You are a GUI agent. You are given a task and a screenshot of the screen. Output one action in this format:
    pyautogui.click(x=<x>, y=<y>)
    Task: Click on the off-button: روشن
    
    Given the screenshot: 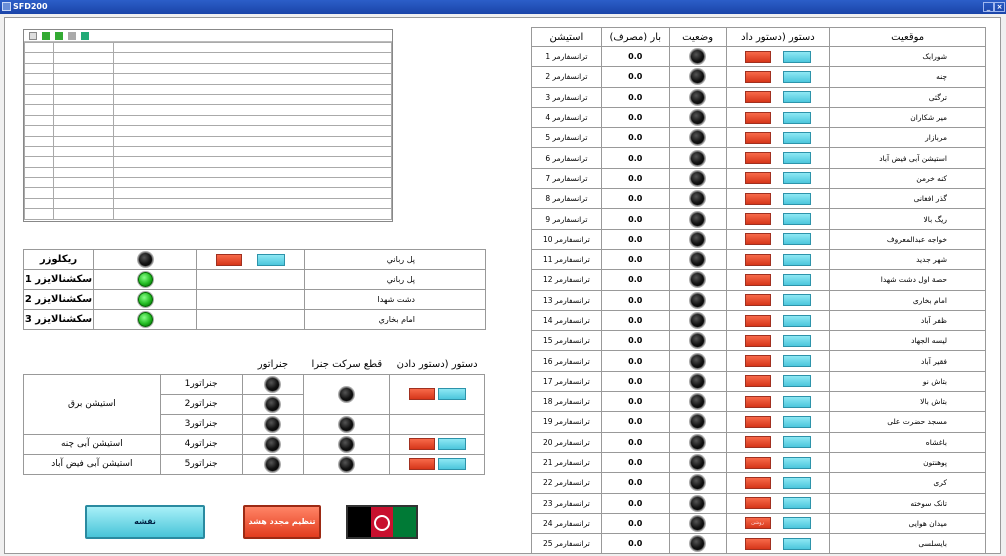 What is the action you would take?
    pyautogui.click(x=757, y=523)
    